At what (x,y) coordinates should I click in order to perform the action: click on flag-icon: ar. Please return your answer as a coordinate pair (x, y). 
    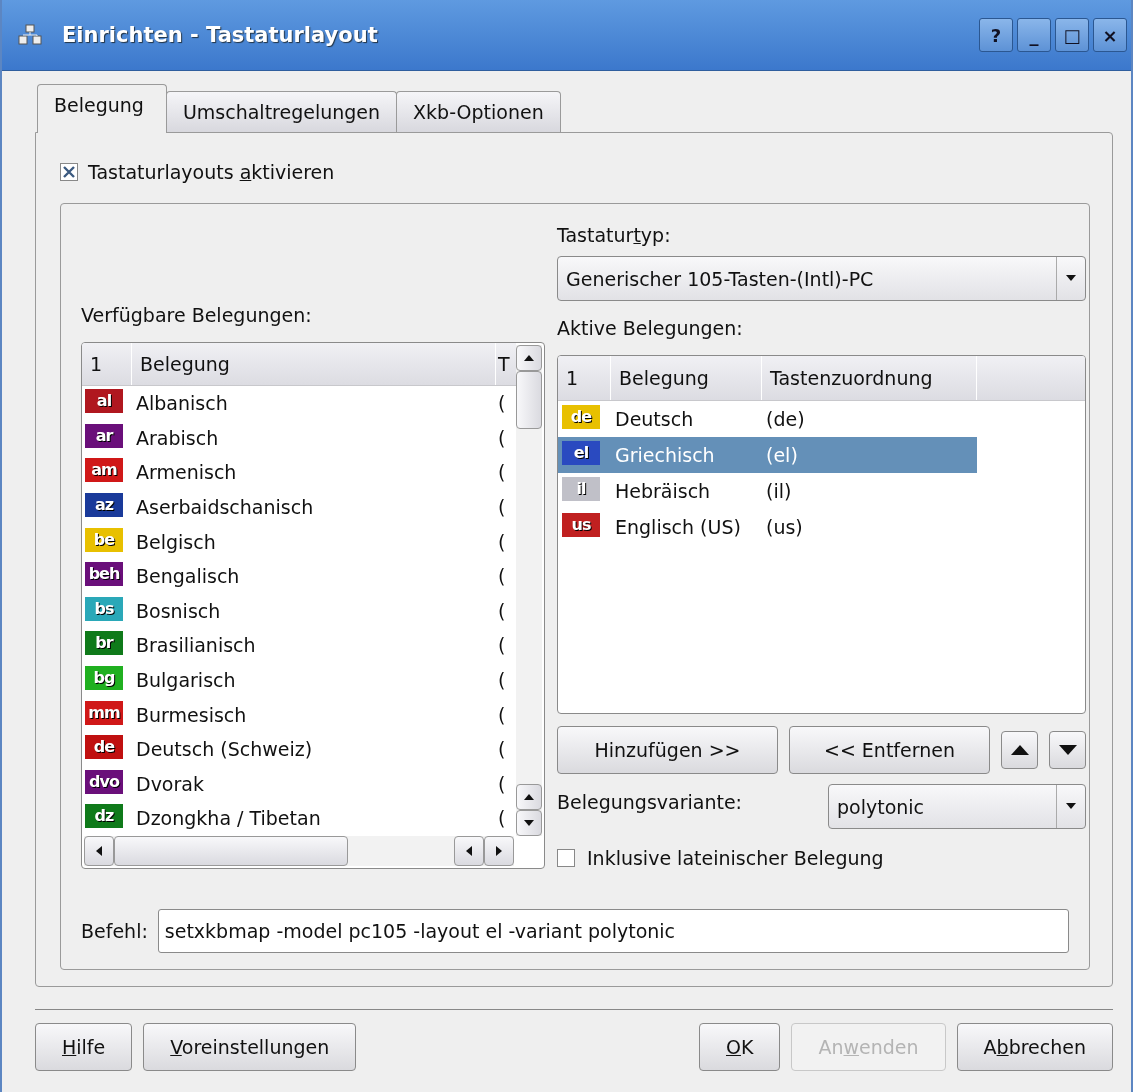
    Looking at the image, I should click on (104, 435).